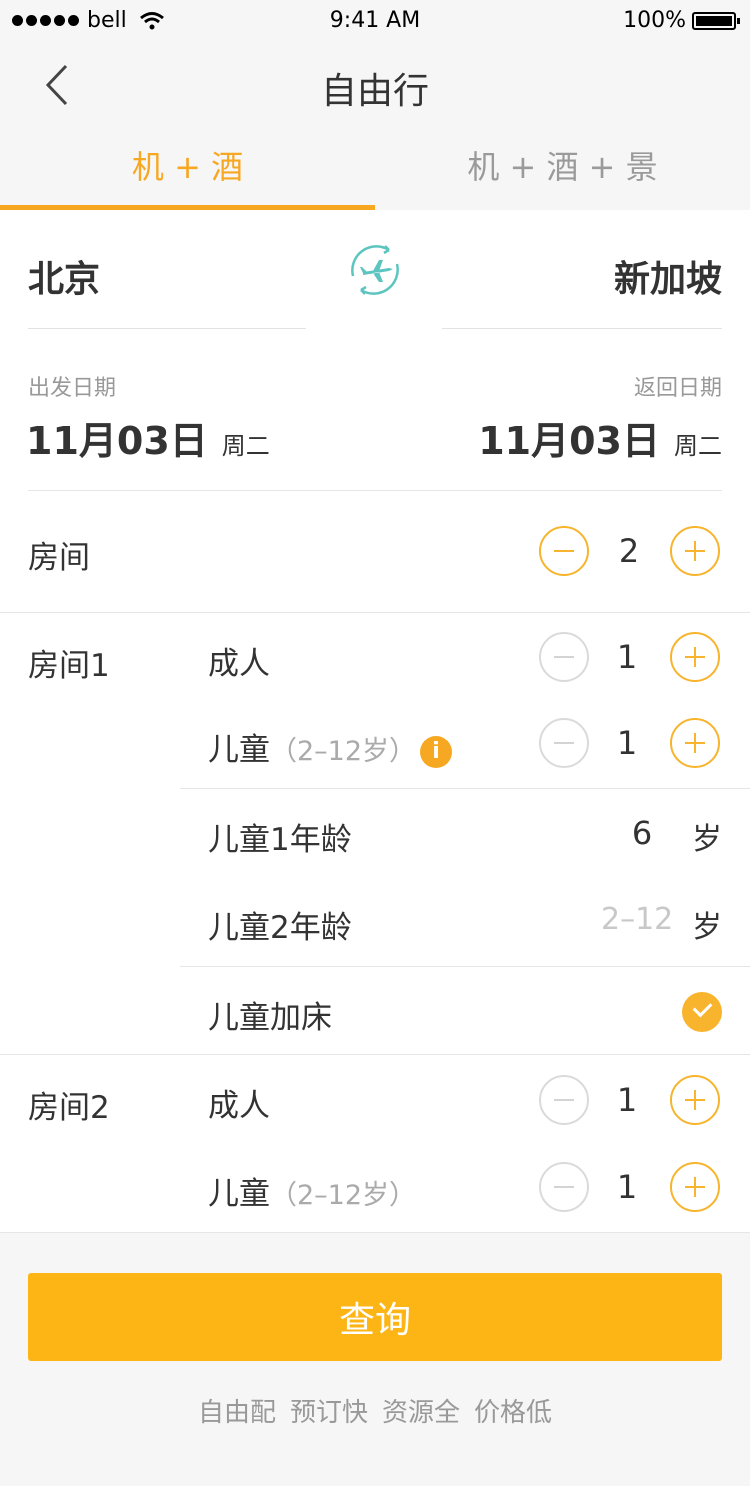 This screenshot has width=750, height=1486. I want to click on room2-child-age-range: （2–12岁）, so click(343, 1195).